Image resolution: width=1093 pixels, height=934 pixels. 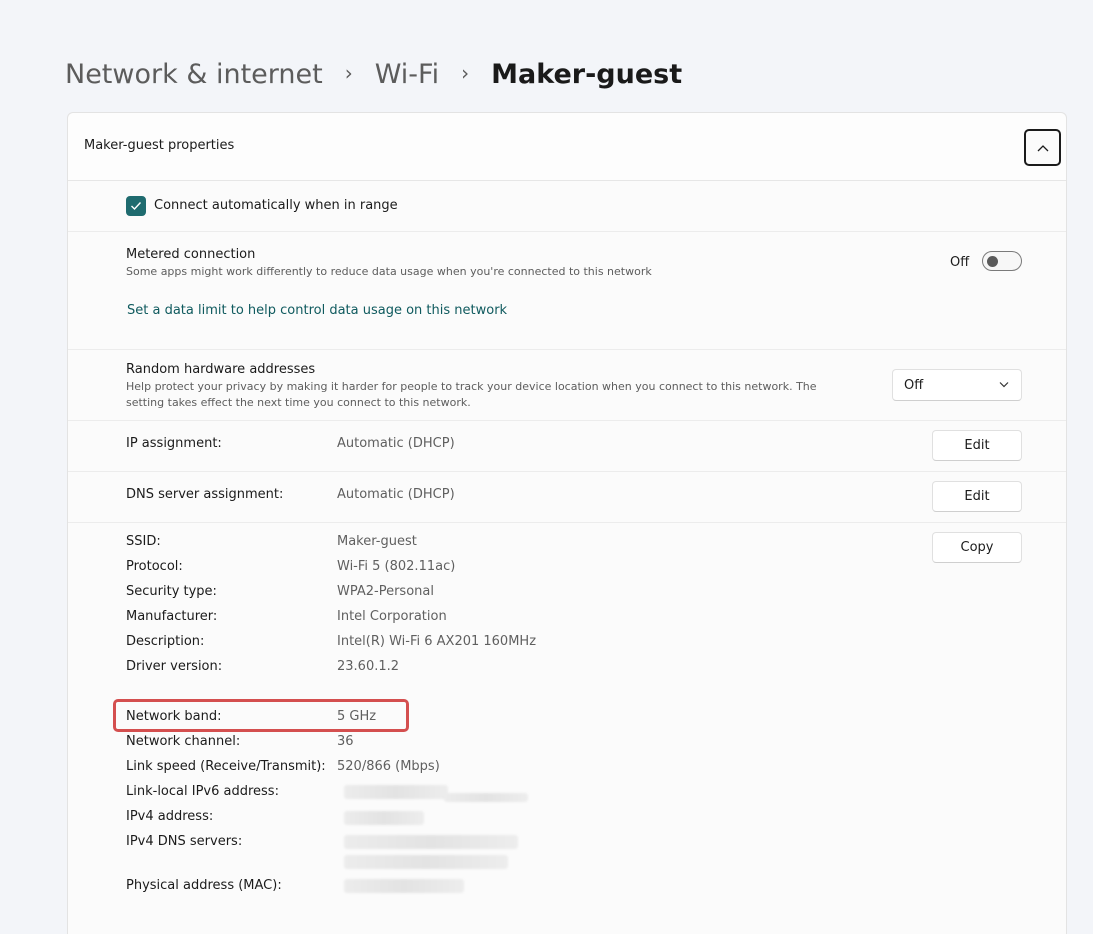 I want to click on detail-label: Network channel:, so click(x=183, y=741).